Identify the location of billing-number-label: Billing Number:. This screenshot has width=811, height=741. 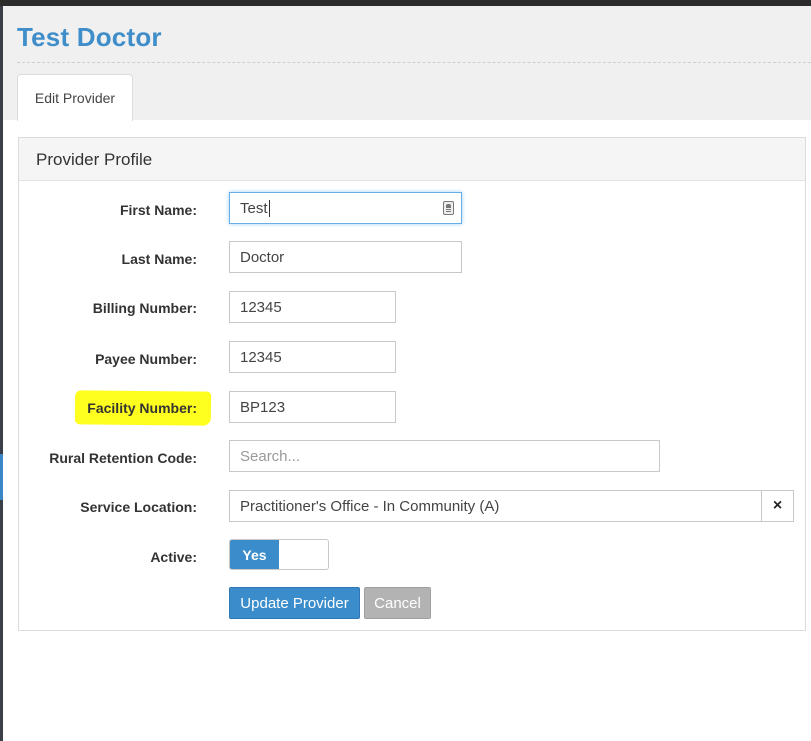
(144, 308).